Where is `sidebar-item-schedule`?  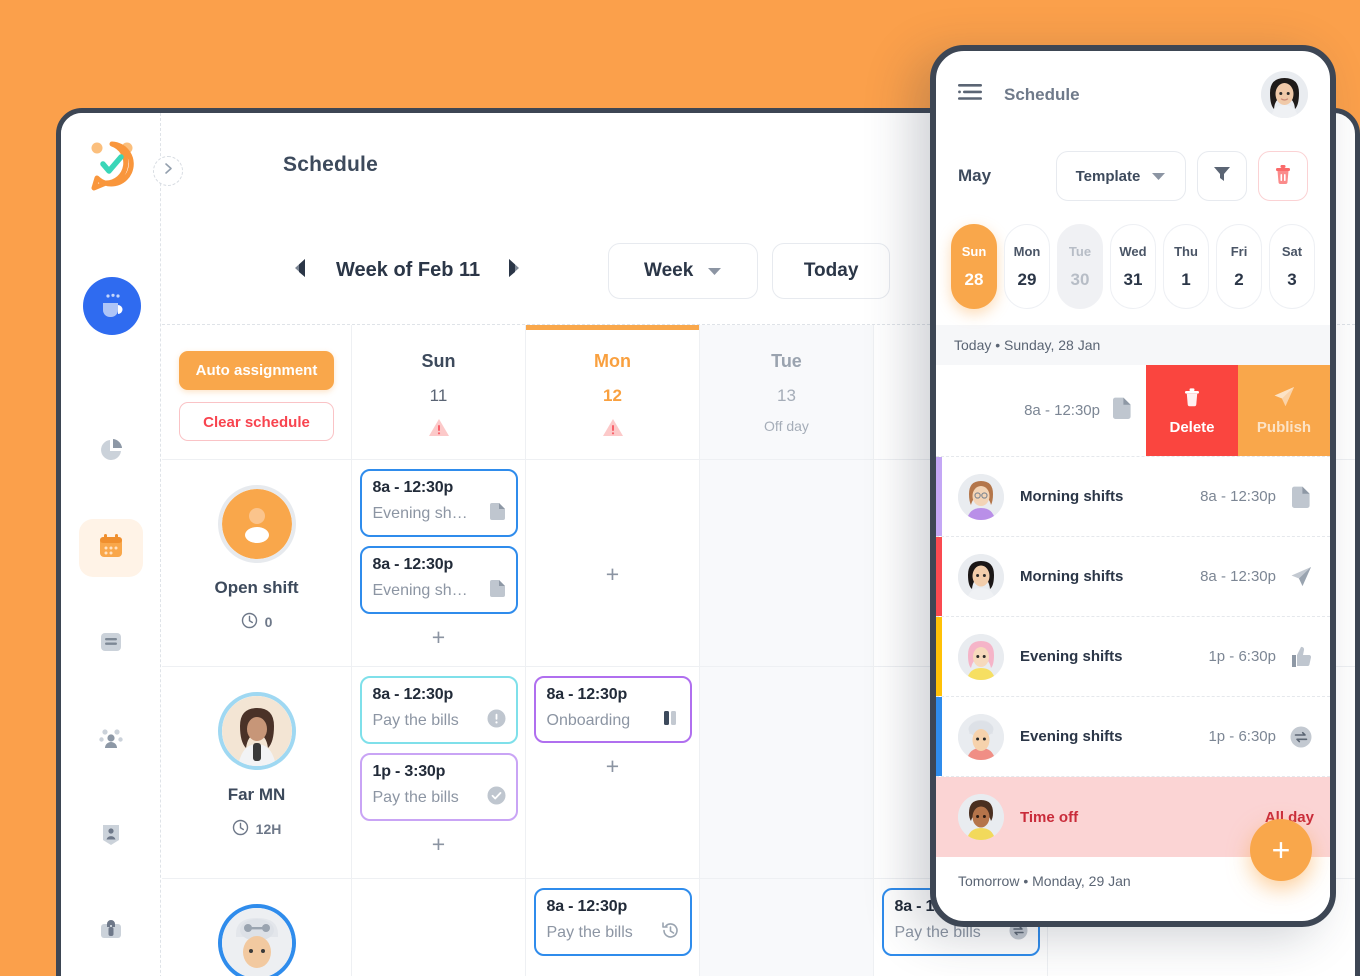
sidebar-item-schedule is located at coordinates (110, 548).